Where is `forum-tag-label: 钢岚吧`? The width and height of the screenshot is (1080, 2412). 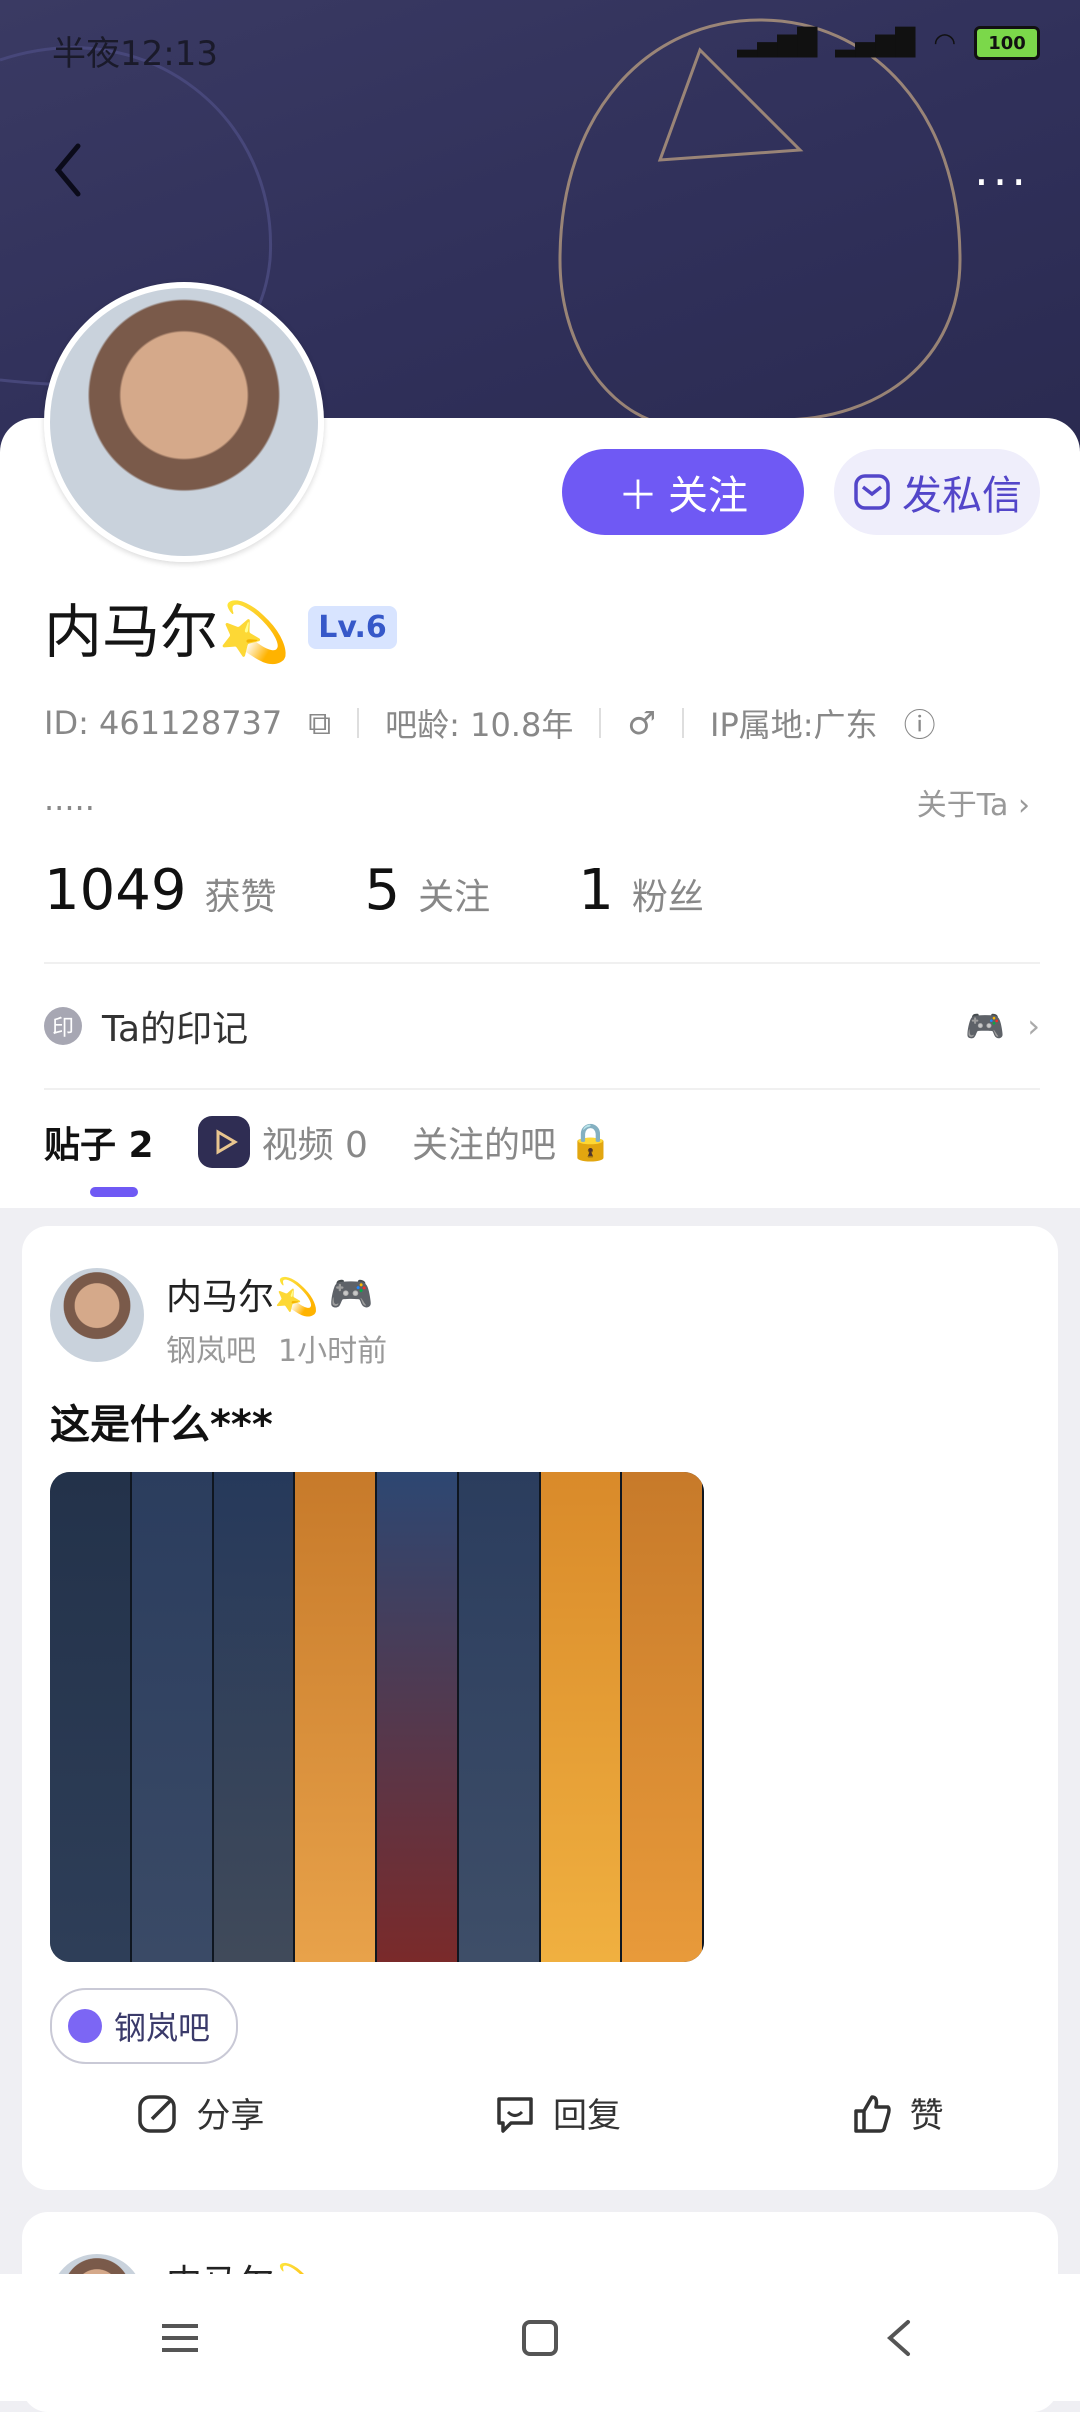 forum-tag-label: 钢岚吧 is located at coordinates (162, 2028).